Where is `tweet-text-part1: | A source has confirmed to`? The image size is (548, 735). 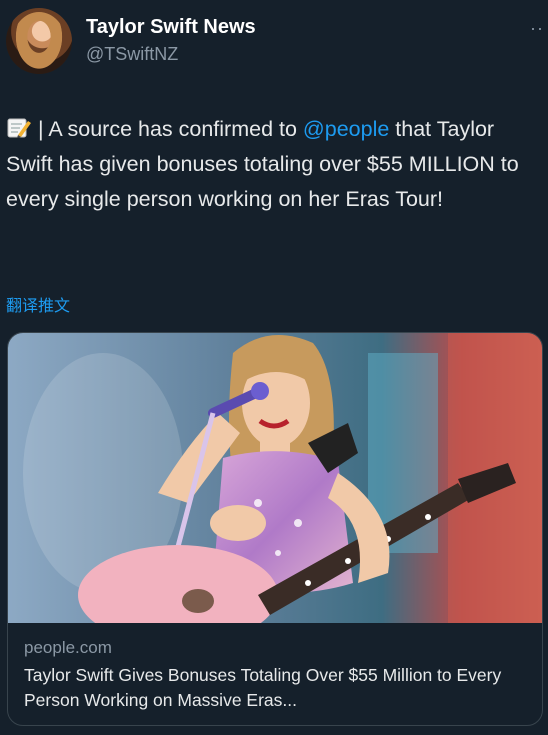 tweet-text-part1: | A source has confirmed to is located at coordinates (170, 129).